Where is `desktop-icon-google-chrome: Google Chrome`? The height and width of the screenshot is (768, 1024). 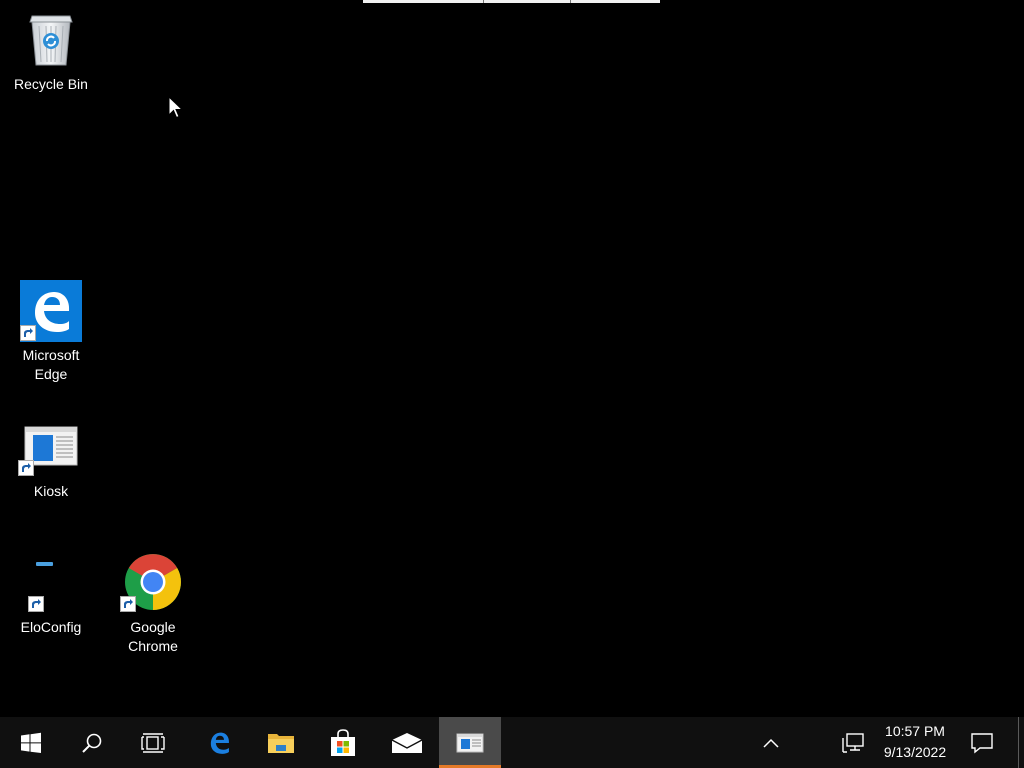 desktop-icon-google-chrome: Google Chrome is located at coordinates (153, 605).